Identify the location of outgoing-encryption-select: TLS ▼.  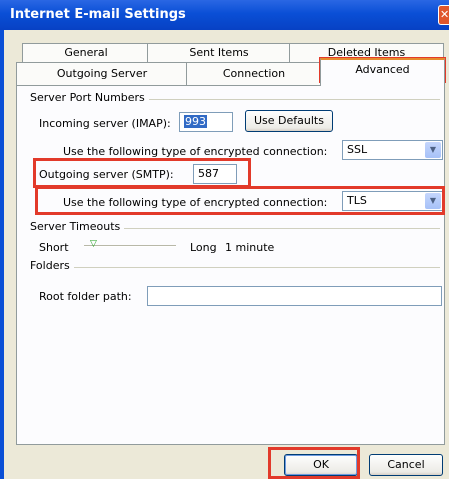
(392, 201).